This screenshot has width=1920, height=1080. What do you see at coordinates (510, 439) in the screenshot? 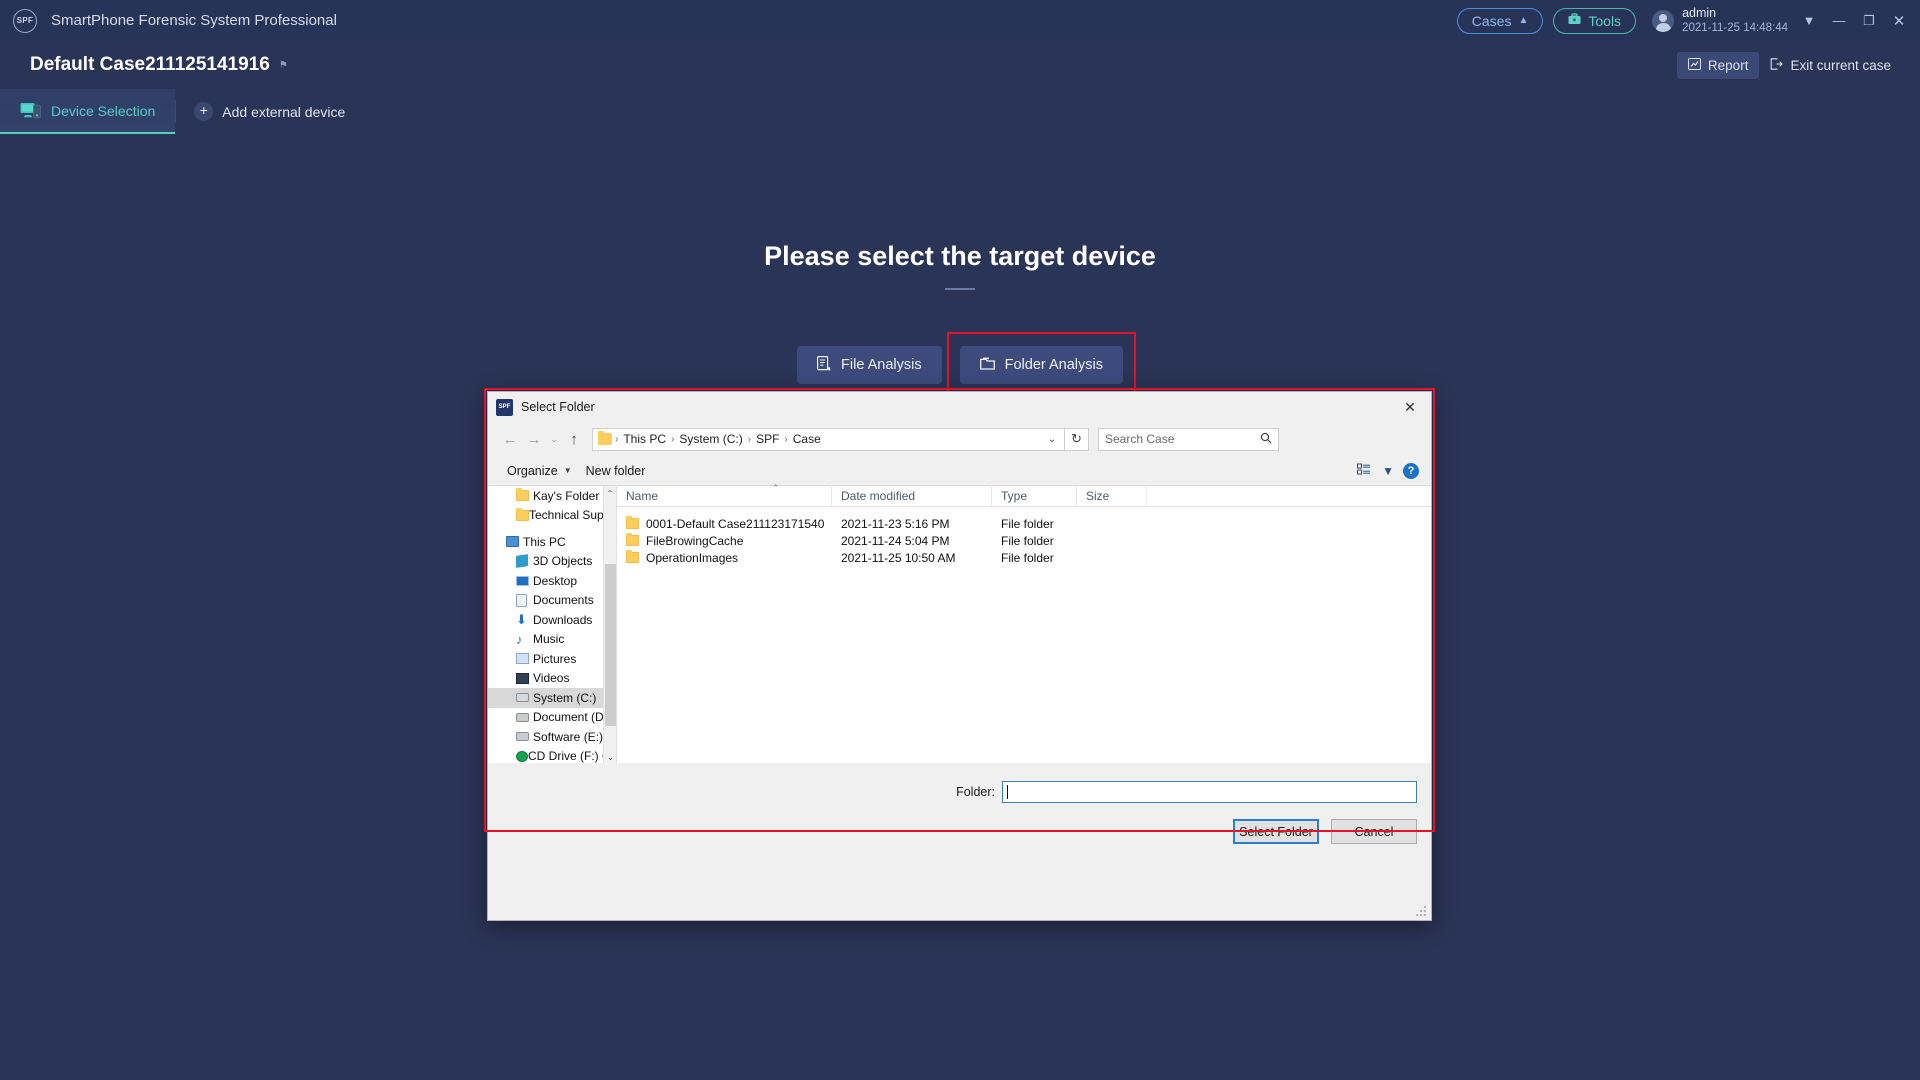
I see `back-button: ←` at bounding box center [510, 439].